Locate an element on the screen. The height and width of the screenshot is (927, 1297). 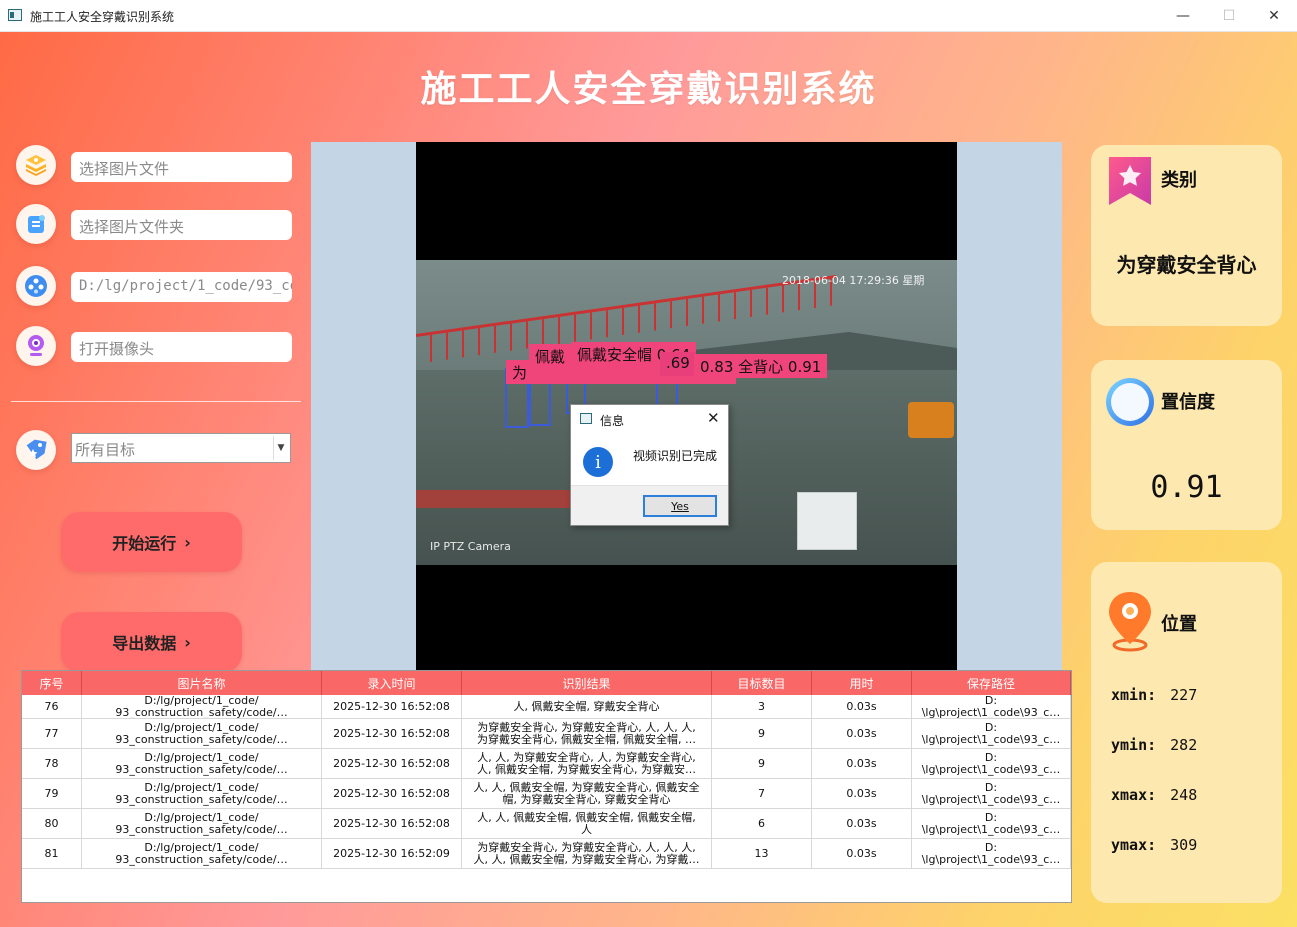
detection-label: 0.83 全背心 0.91 is located at coordinates (761, 366).